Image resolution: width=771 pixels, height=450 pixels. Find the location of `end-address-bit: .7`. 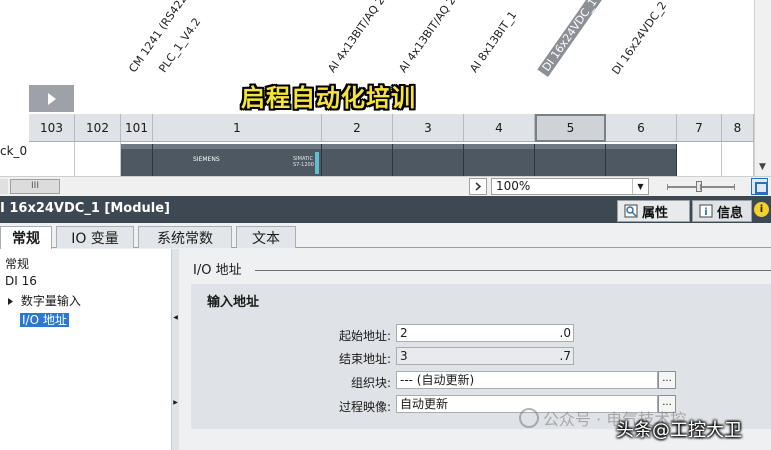

end-address-bit: .7 is located at coordinates (565, 356).